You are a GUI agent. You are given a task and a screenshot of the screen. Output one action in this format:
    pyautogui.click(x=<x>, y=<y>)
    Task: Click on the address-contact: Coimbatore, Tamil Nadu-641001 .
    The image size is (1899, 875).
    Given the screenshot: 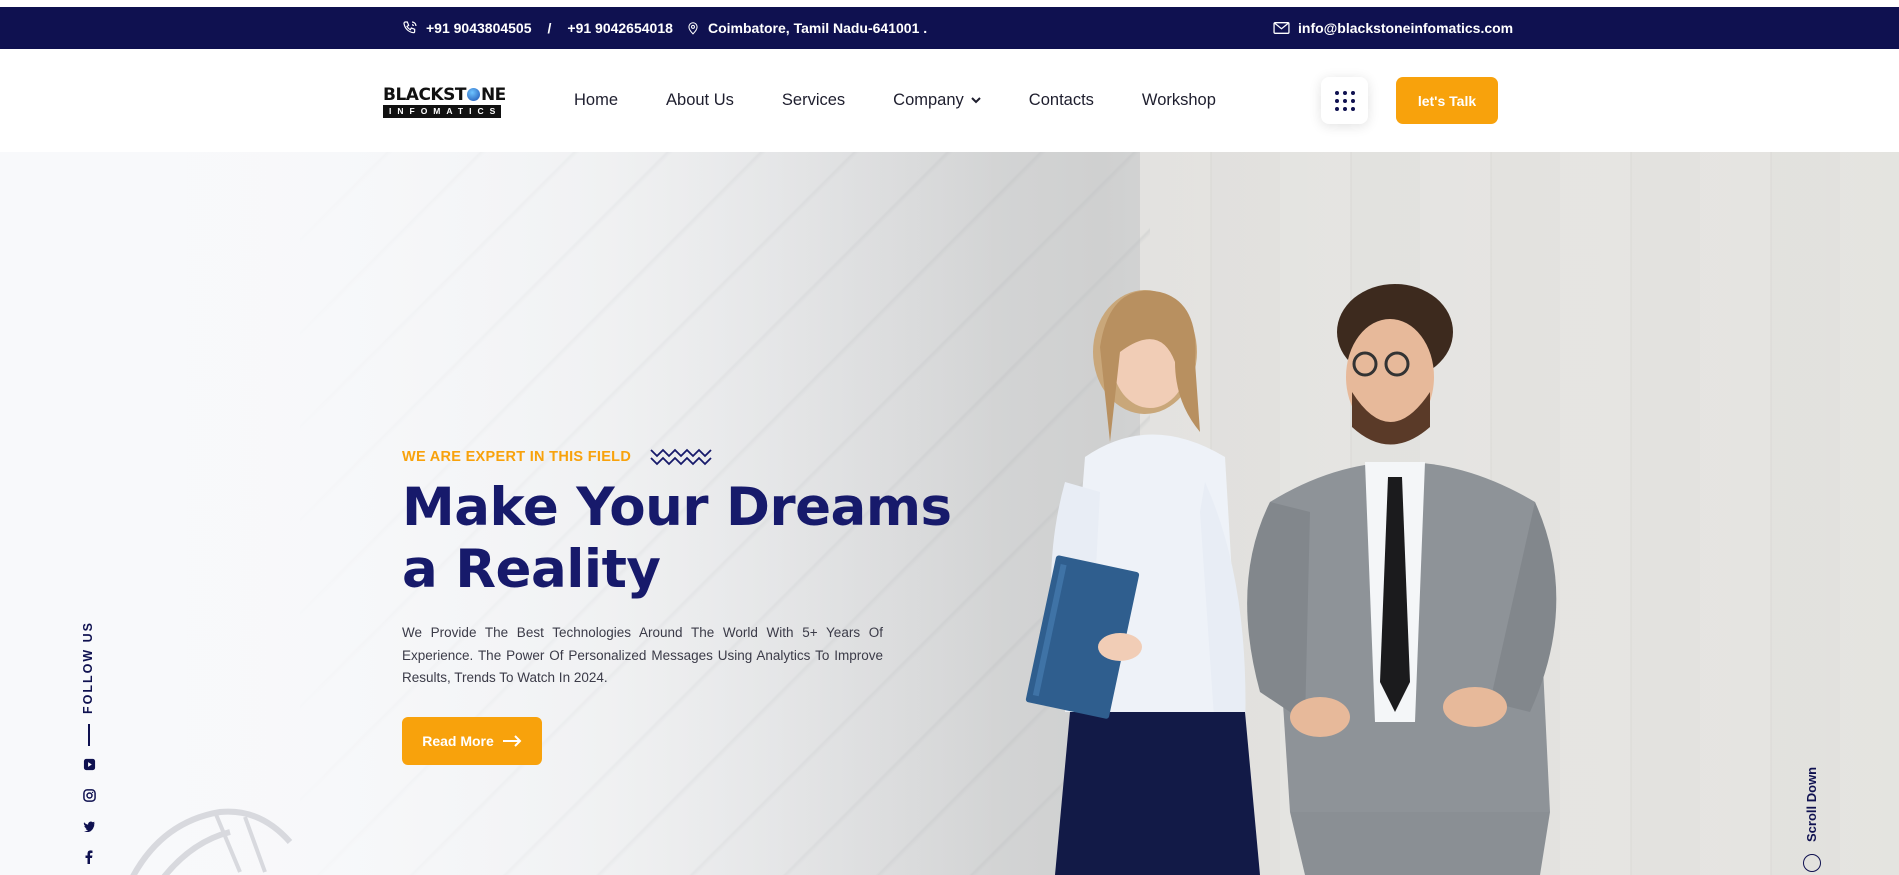 What is the action you would take?
    pyautogui.click(x=806, y=28)
    